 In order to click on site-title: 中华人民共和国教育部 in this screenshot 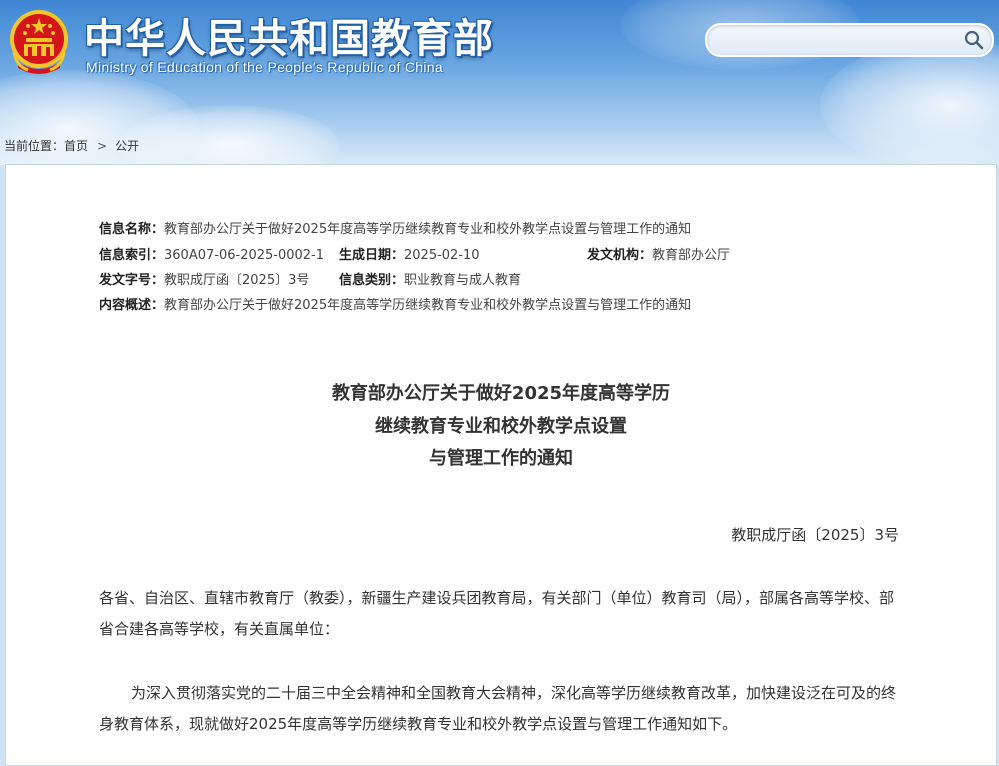, I will do `click(289, 39)`.